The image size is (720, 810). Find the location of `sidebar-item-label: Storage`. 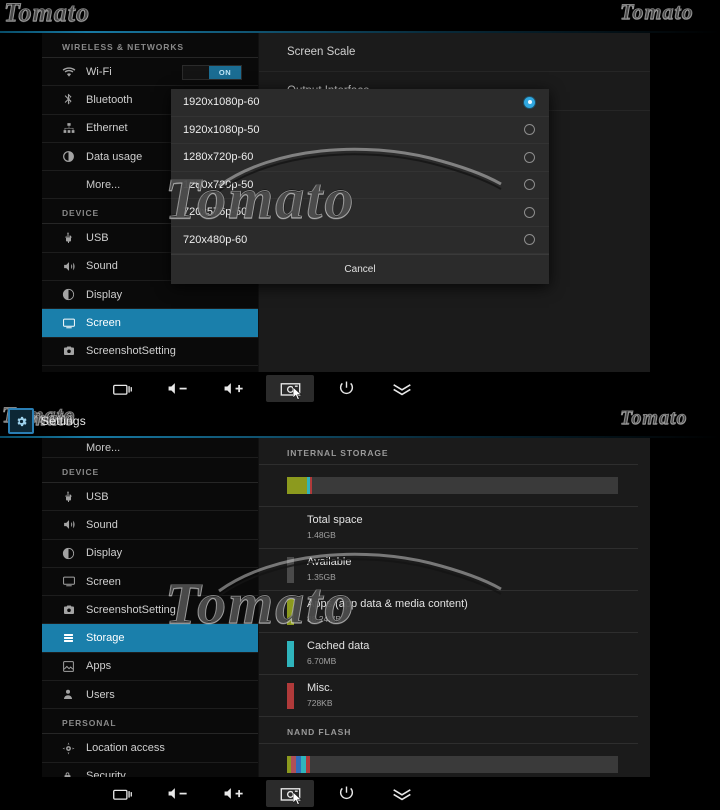

sidebar-item-label: Storage is located at coordinates (105, 638).